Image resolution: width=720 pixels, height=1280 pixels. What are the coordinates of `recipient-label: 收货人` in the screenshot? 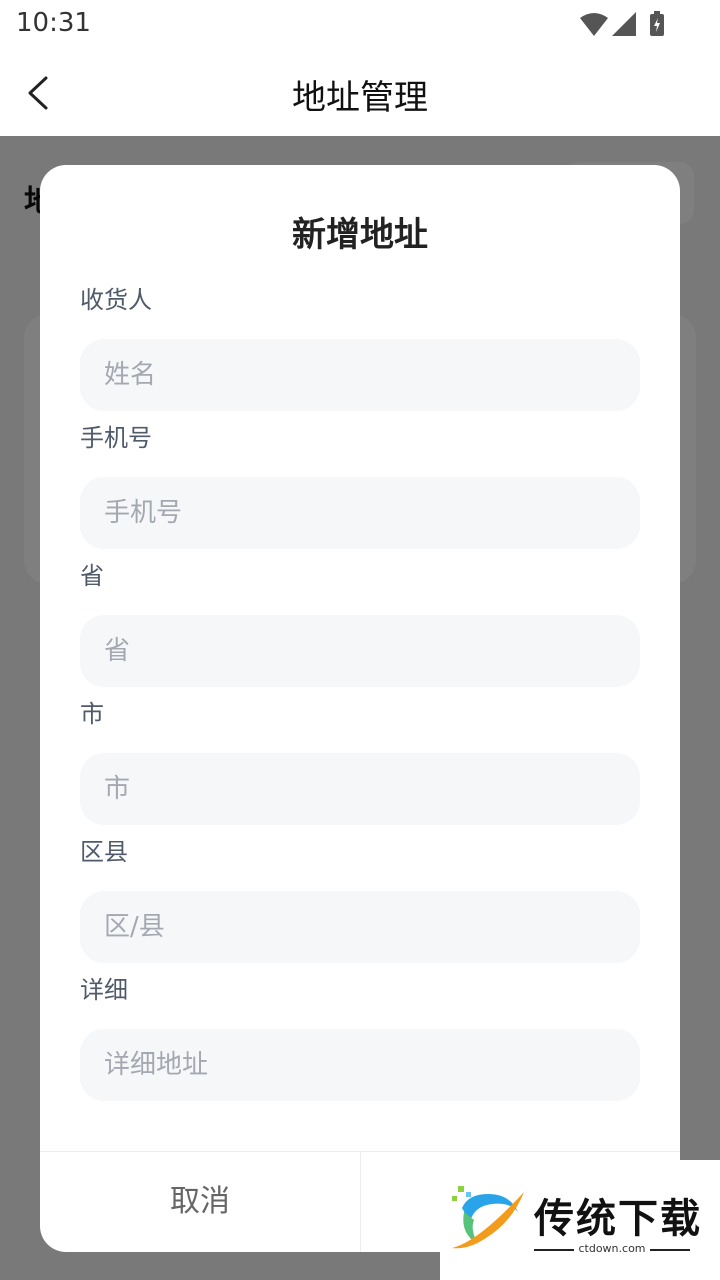 It's located at (116, 300).